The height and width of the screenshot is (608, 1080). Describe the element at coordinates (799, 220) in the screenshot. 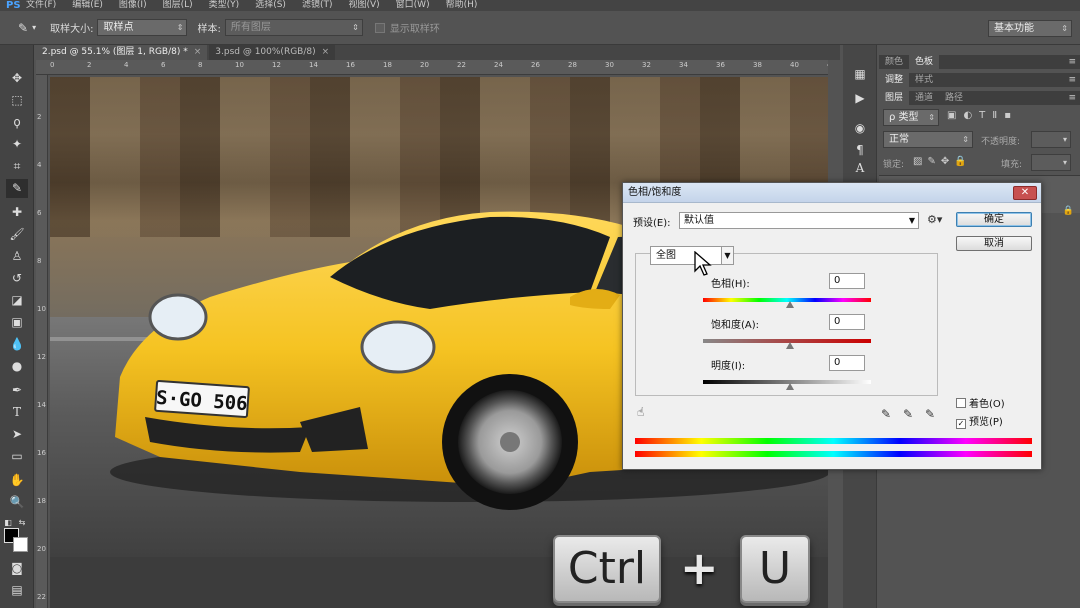

I see `preset-select: 默认值 ▼` at that location.